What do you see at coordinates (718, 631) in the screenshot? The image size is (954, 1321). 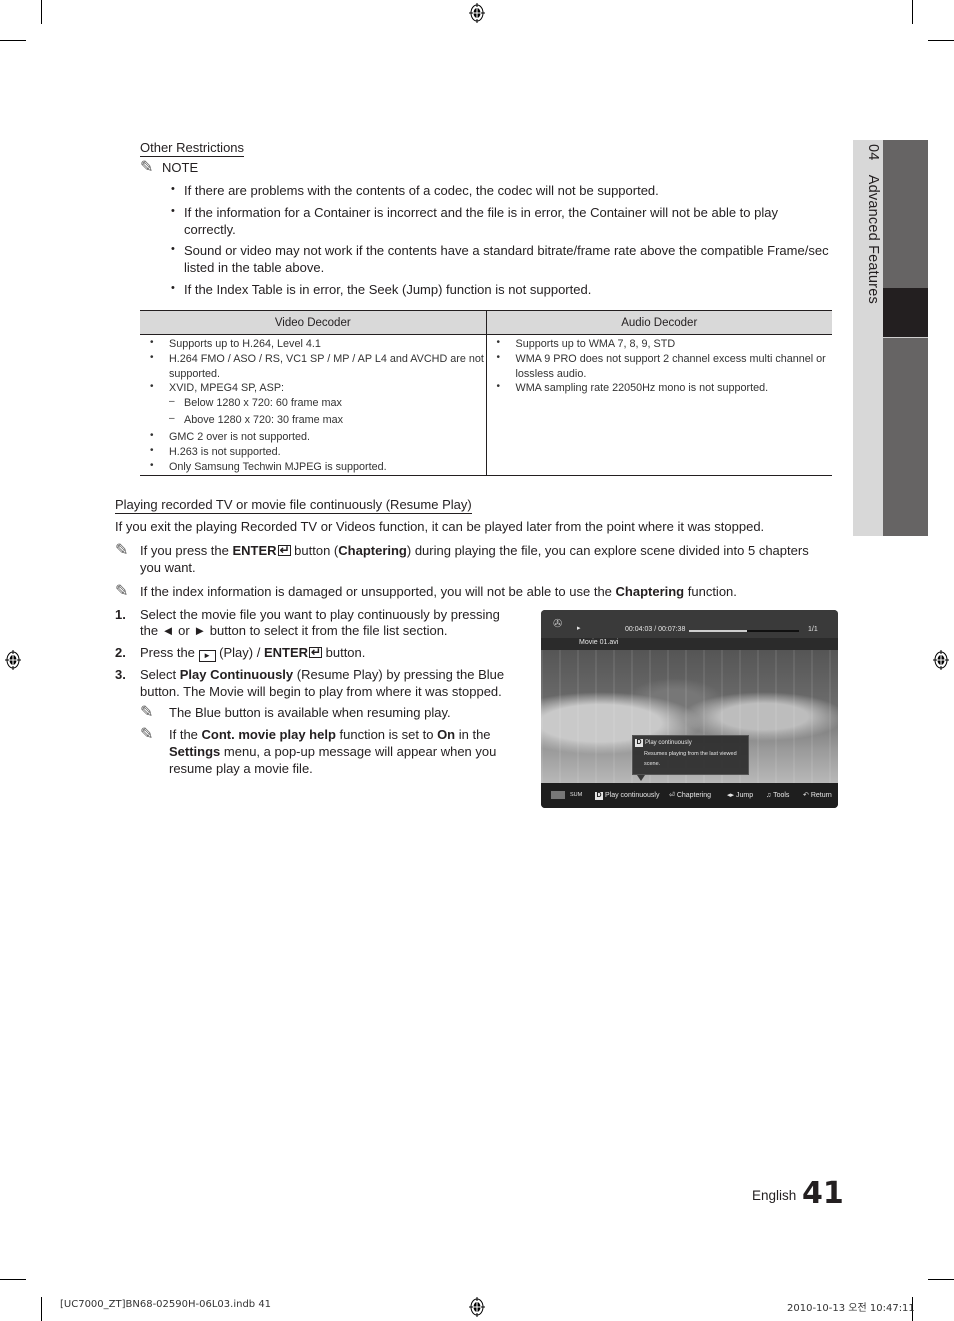 I see `tv-progress-fill` at bounding box center [718, 631].